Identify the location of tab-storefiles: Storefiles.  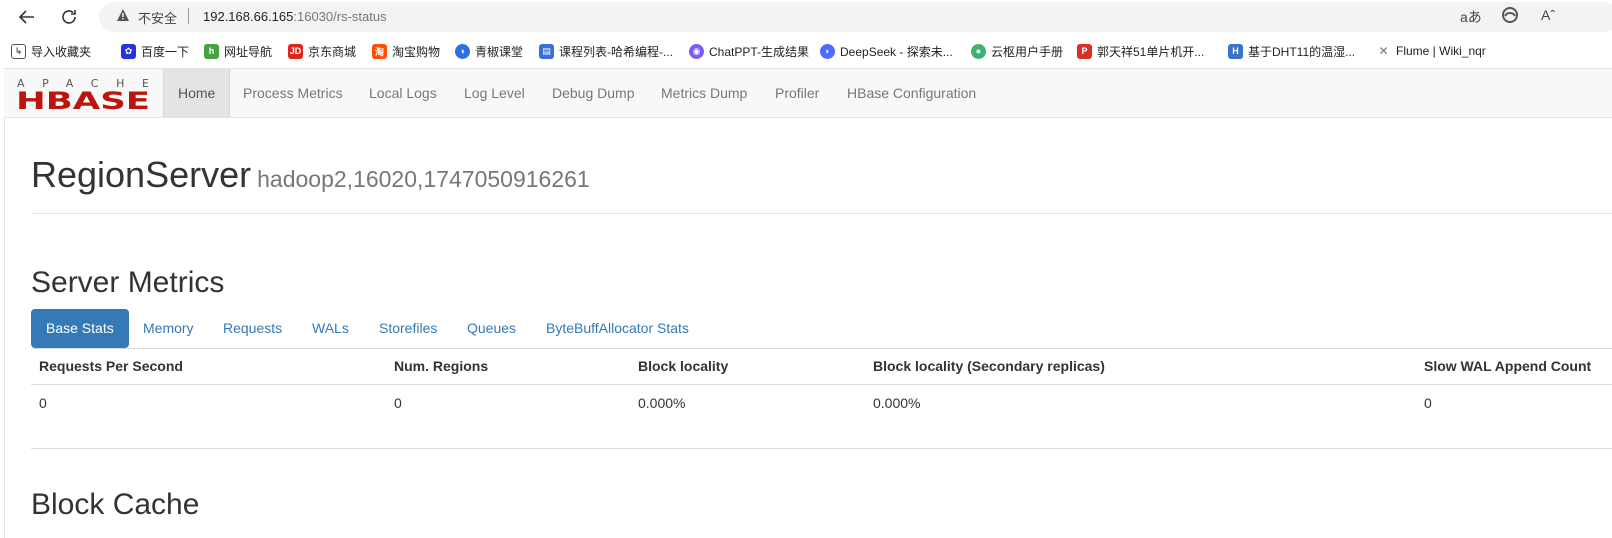
(408, 328).